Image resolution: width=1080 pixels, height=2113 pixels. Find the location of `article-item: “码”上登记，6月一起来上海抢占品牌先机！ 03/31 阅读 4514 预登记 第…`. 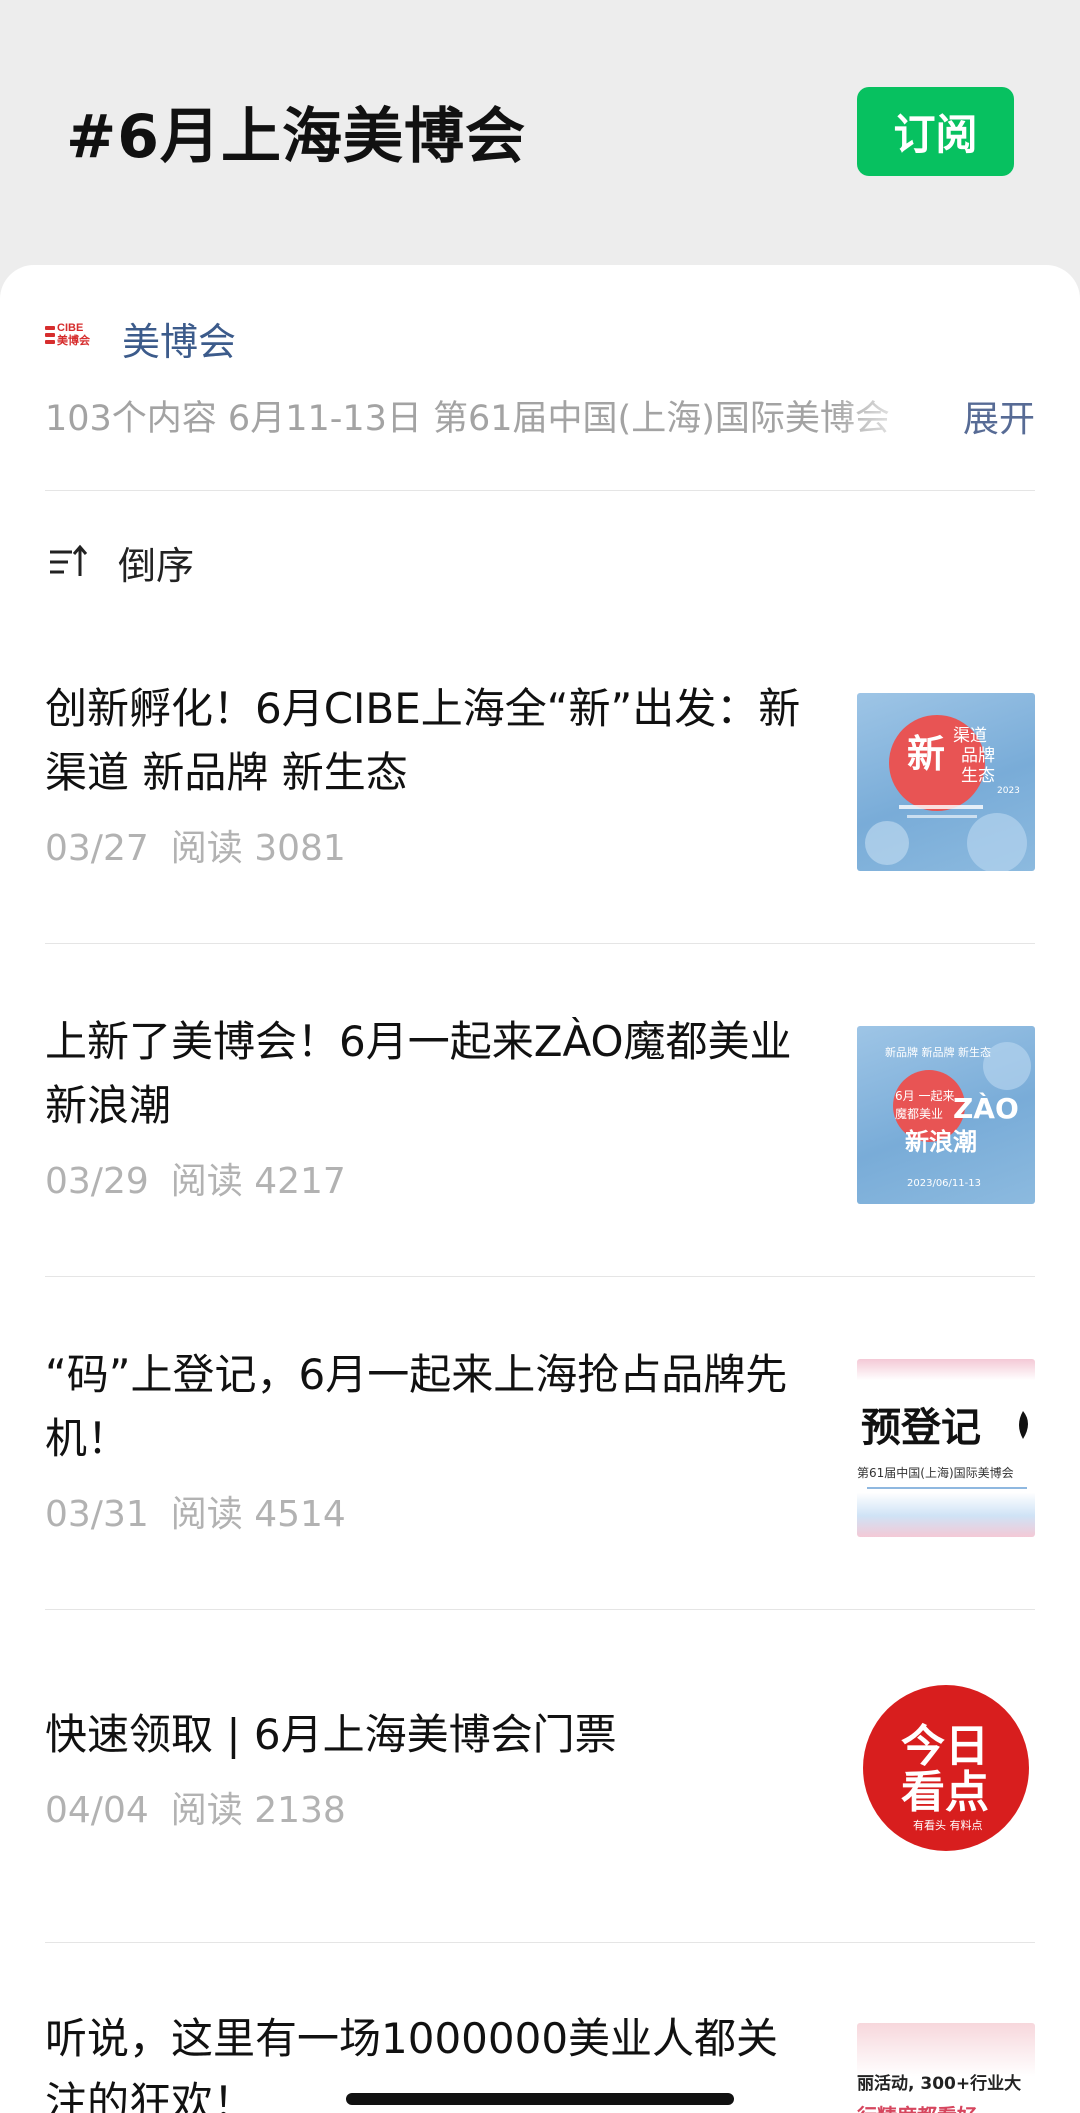

article-item: “码”上登记，6月一起来上海抢占品牌先机！ 03/31 阅读 4514 预登记 第… is located at coordinates (540, 1458).